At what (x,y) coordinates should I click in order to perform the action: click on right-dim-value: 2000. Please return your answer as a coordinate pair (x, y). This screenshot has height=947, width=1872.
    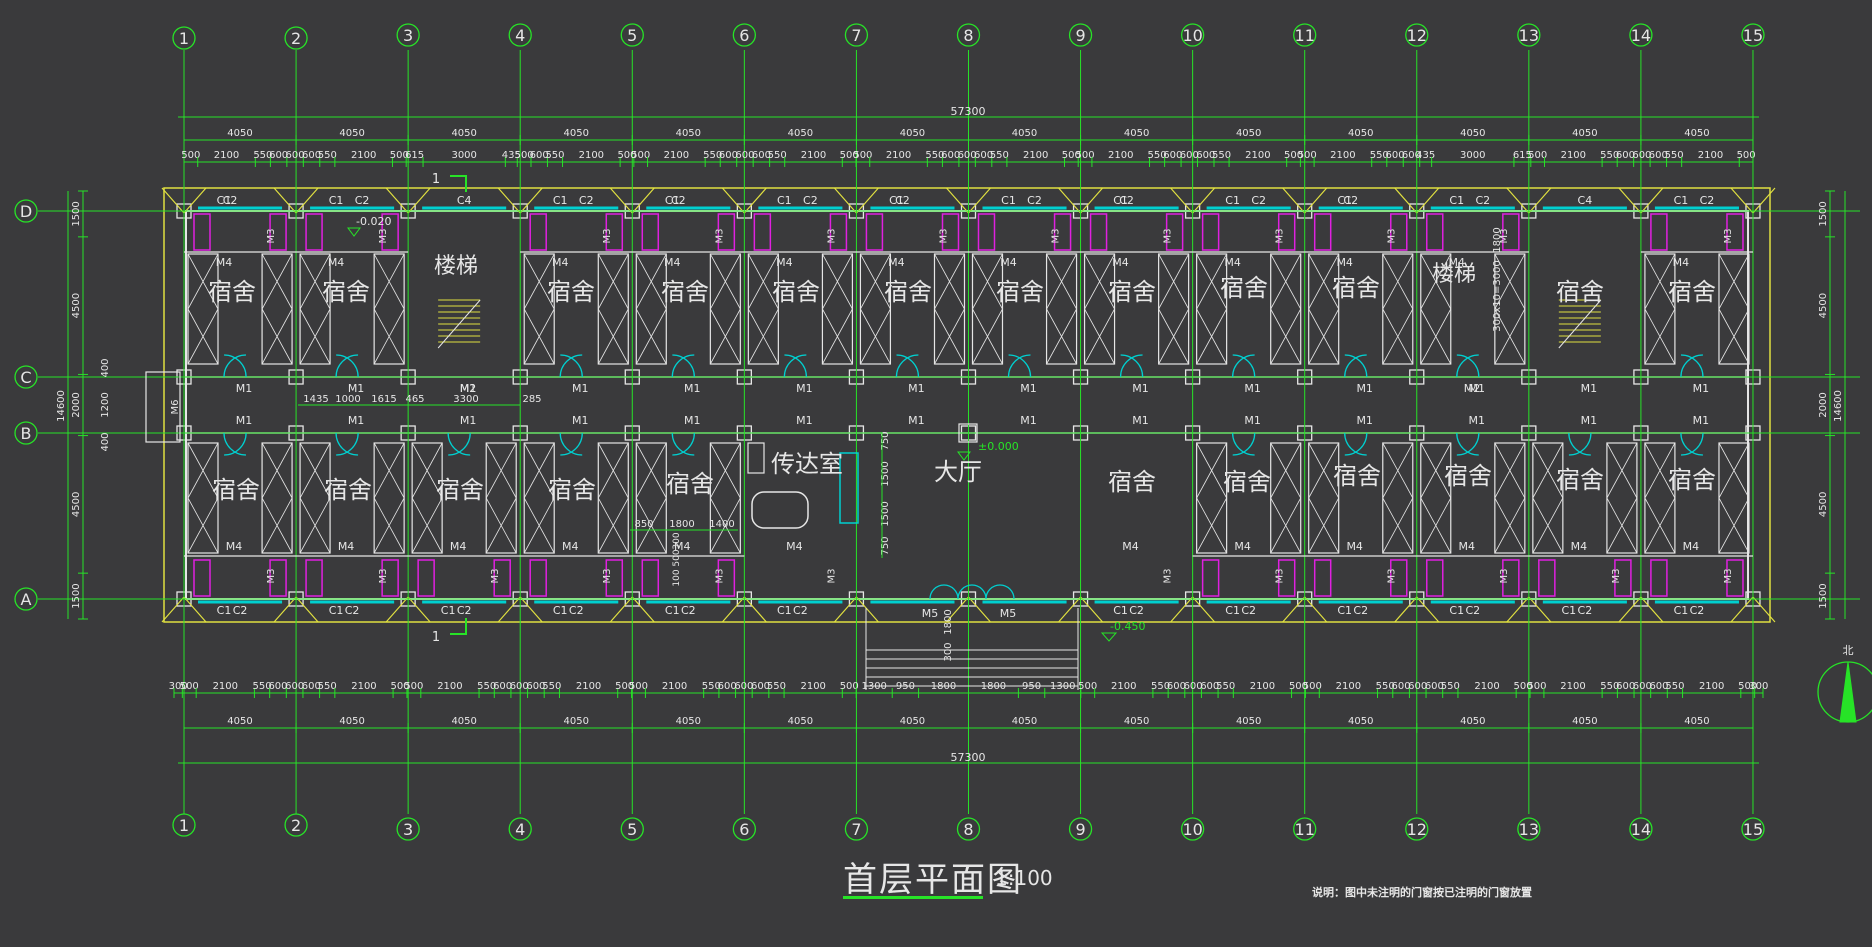
    Looking at the image, I should click on (1823, 404).